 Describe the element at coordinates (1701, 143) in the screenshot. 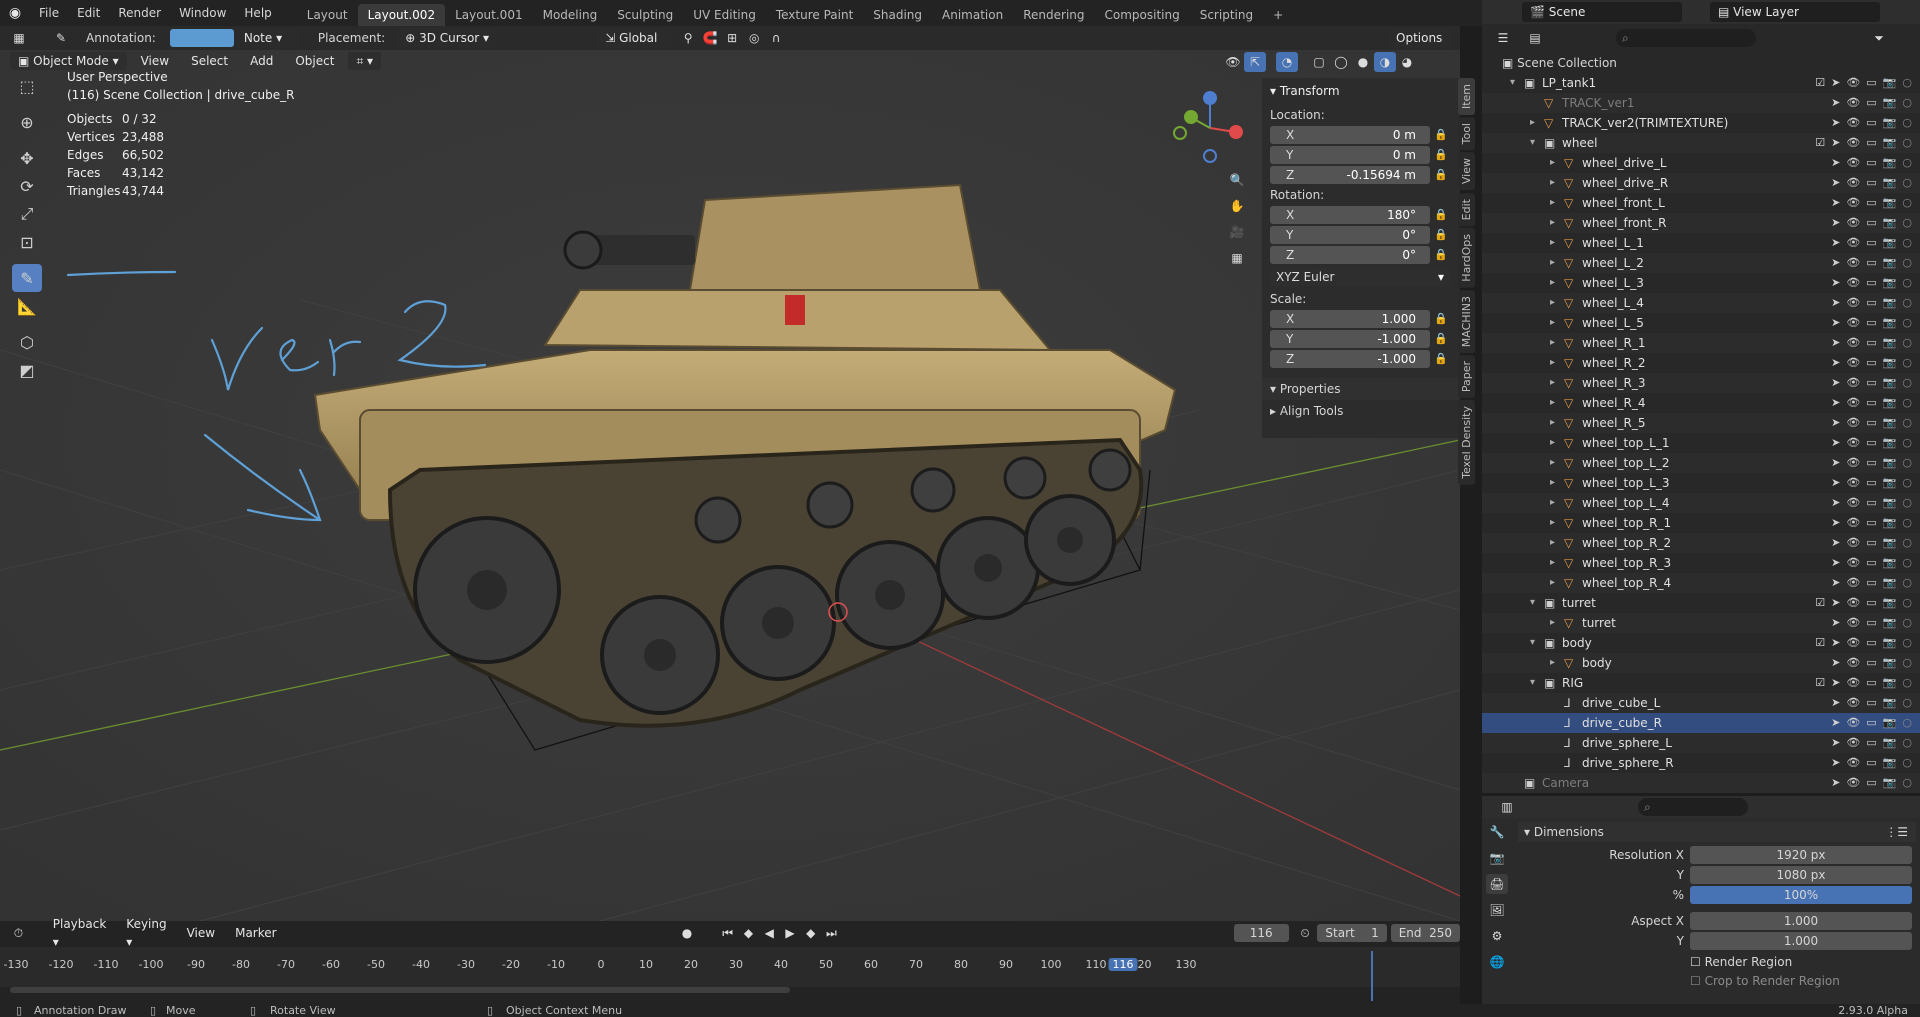

I see `outliner-row: ▾ ▣ wheel ☑ ➤ 👁 ▭ 📷 ○` at that location.